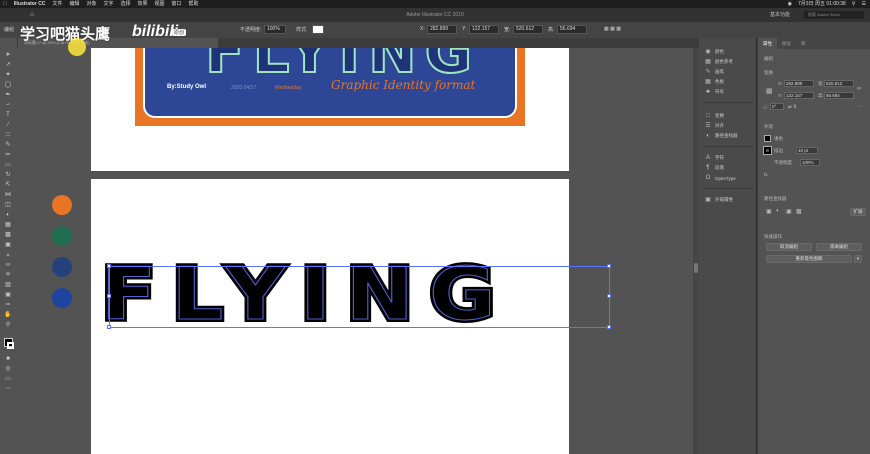 The width and height of the screenshot is (870, 454). I want to click on stroke-swatch, so click(767, 150).